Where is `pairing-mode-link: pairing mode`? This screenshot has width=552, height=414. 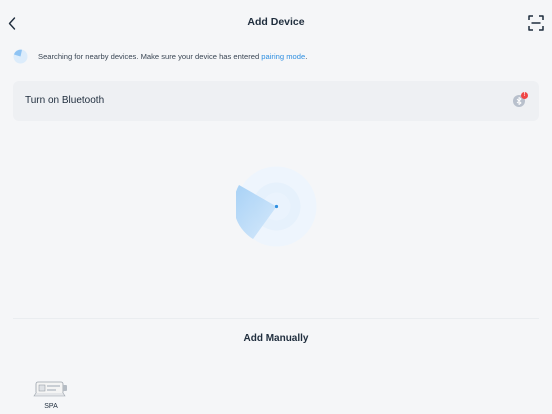 pairing-mode-link: pairing mode is located at coordinates (283, 56).